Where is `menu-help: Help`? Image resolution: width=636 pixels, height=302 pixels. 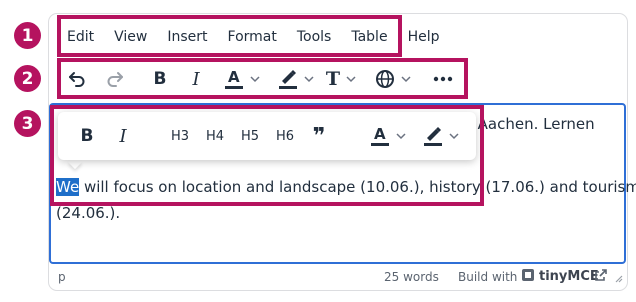
menu-help: Help is located at coordinates (424, 37).